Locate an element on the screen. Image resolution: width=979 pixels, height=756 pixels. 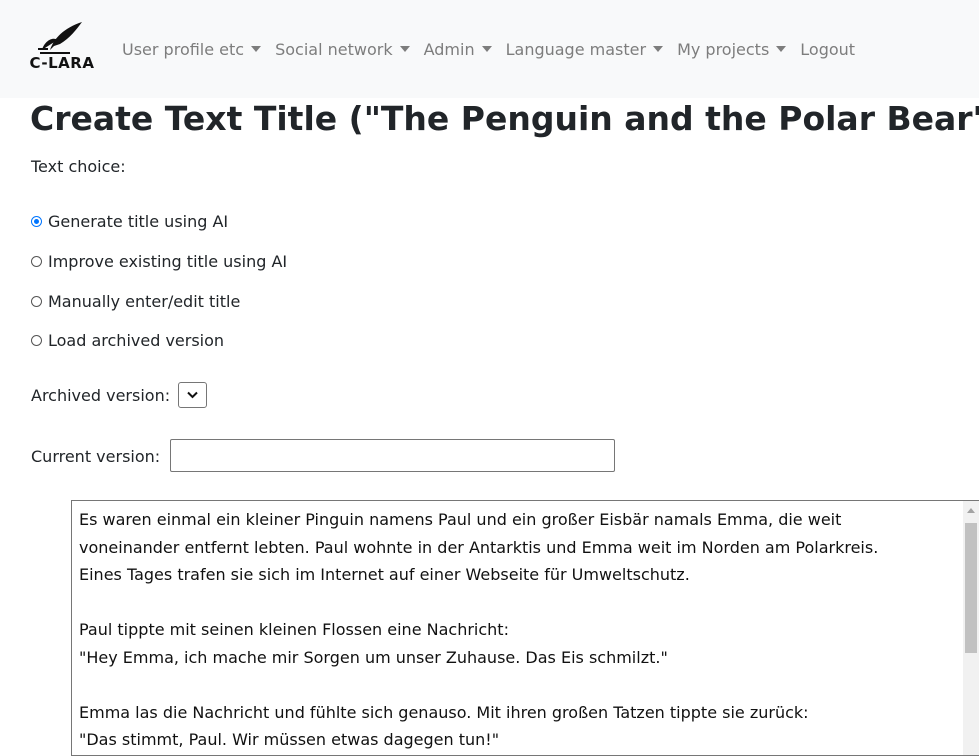
current-version-label: Current version: is located at coordinates (96, 456).